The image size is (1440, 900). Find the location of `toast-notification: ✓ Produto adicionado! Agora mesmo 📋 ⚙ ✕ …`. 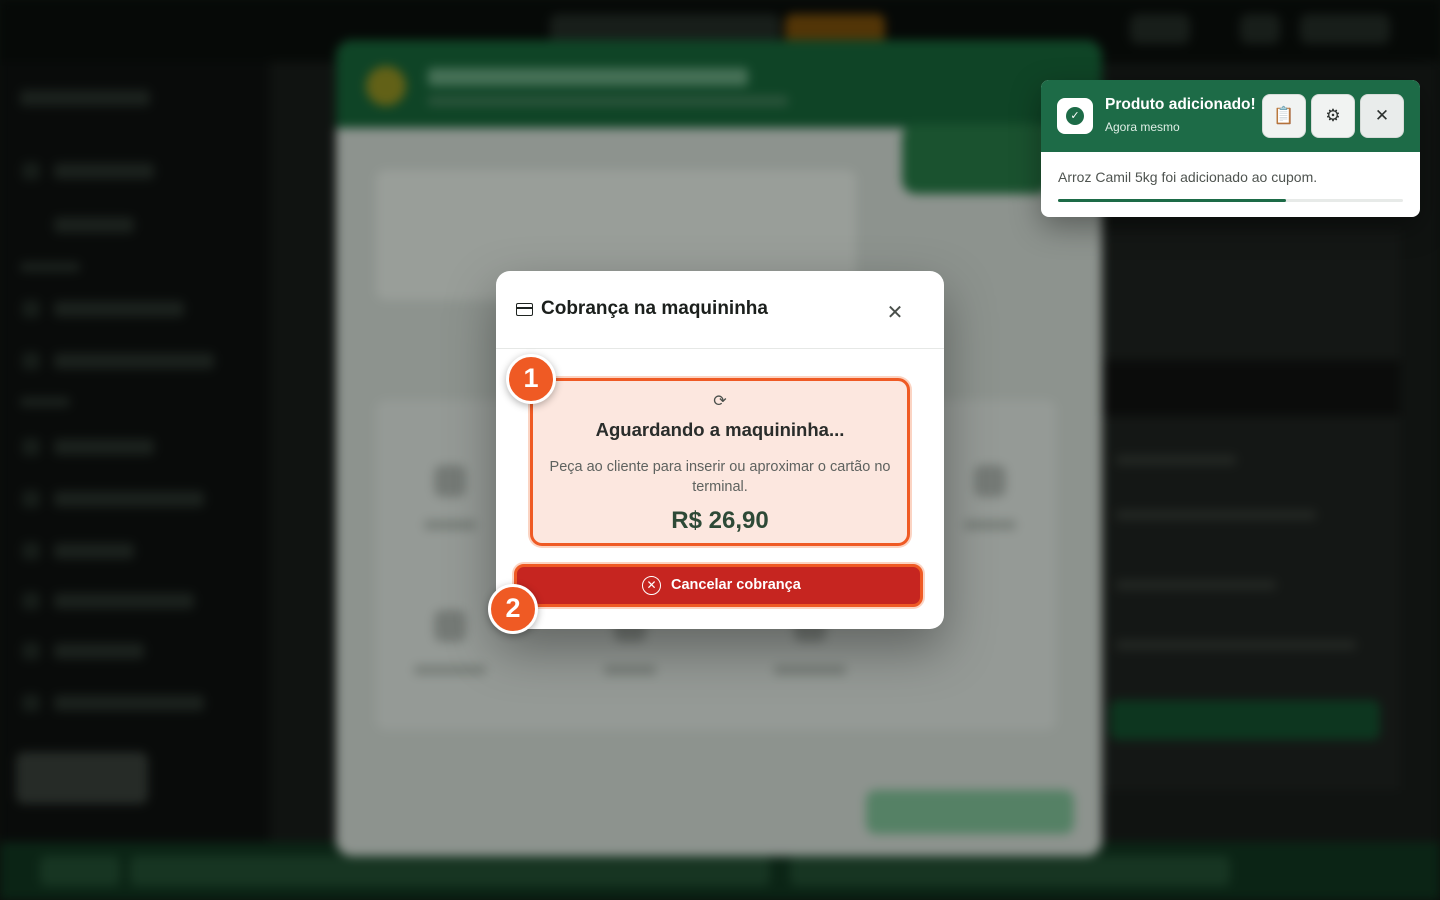

toast-notification: ✓ Produto adicionado! Agora mesmo 📋 ⚙ ✕ … is located at coordinates (1230, 148).